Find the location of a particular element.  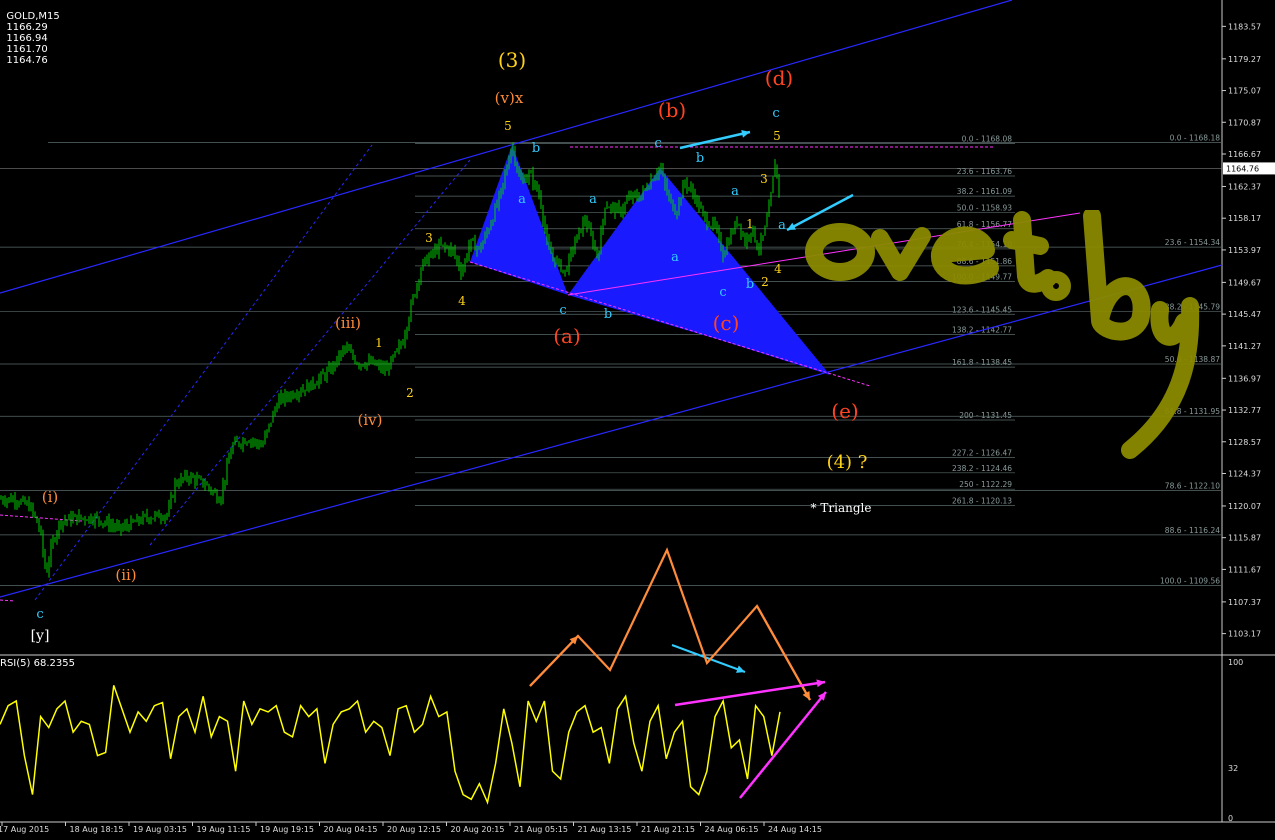

time-tick-label: 24 Aug 06:15 is located at coordinates (732, 829).